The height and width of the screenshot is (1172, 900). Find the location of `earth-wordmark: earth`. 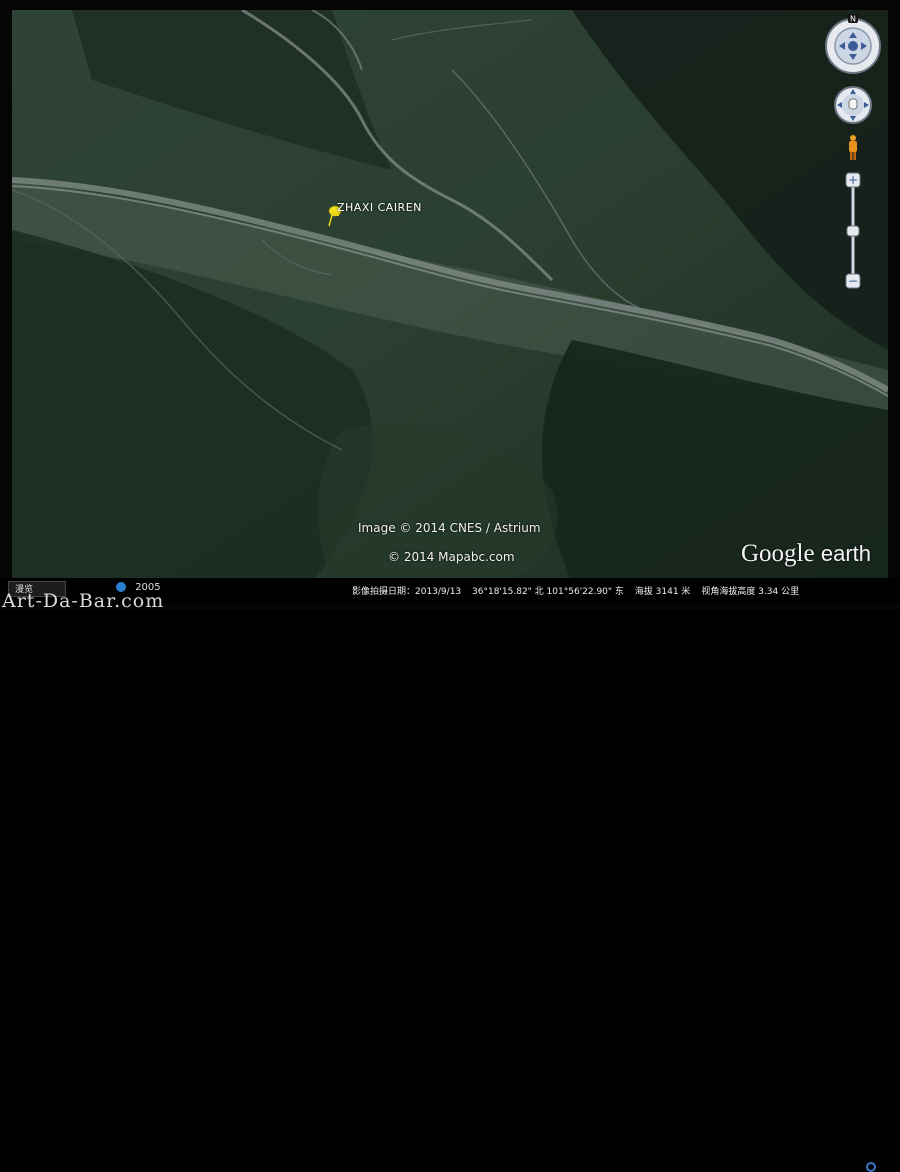

earth-wordmark: earth is located at coordinates (846, 553).